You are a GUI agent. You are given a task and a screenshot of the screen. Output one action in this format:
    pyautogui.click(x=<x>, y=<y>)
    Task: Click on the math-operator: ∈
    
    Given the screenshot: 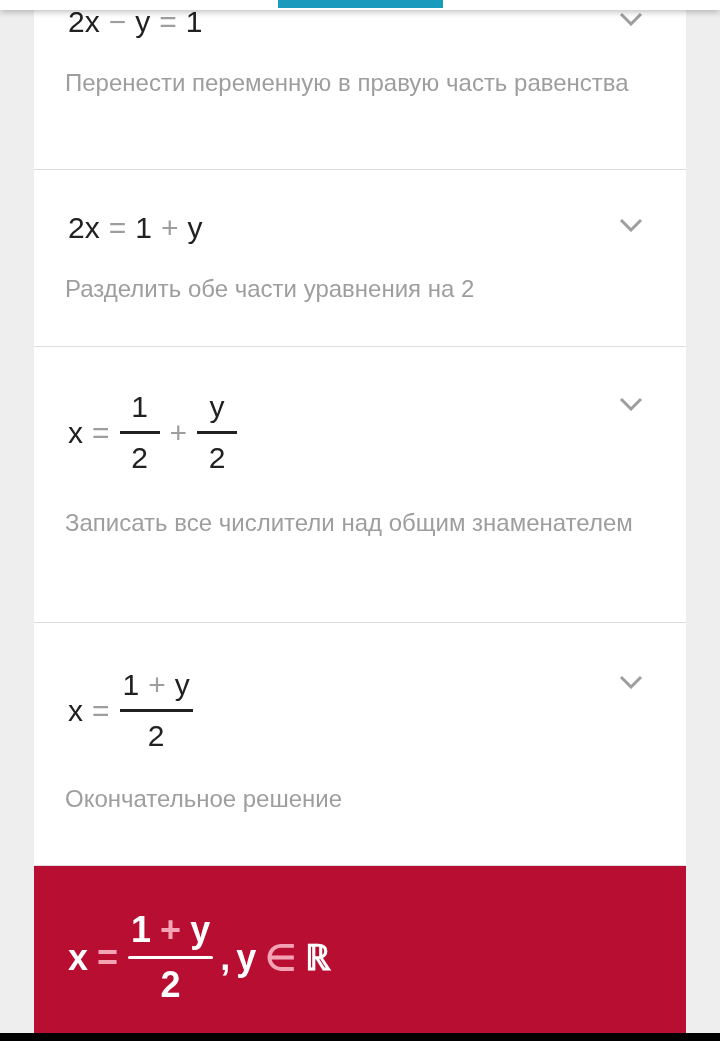 What is the action you would take?
    pyautogui.click(x=281, y=957)
    